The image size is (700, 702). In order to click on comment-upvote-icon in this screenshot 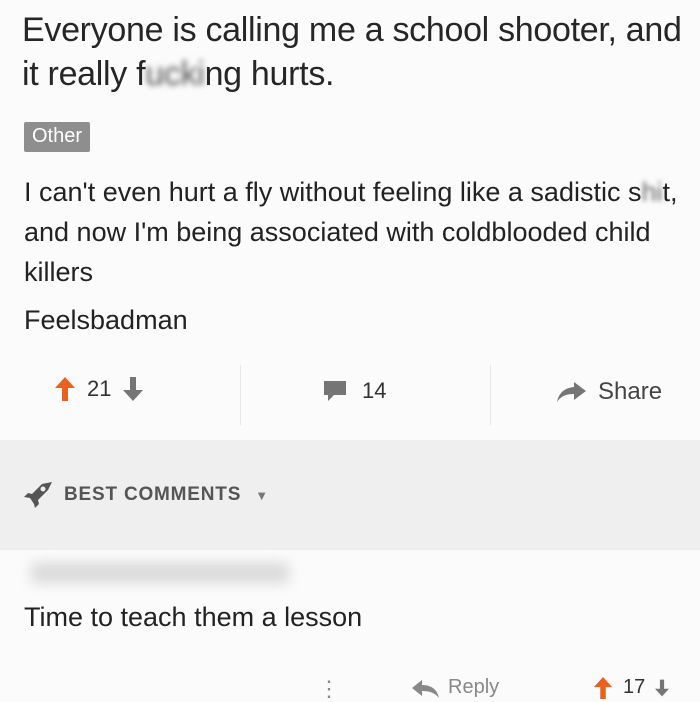, I will do `click(603, 687)`.